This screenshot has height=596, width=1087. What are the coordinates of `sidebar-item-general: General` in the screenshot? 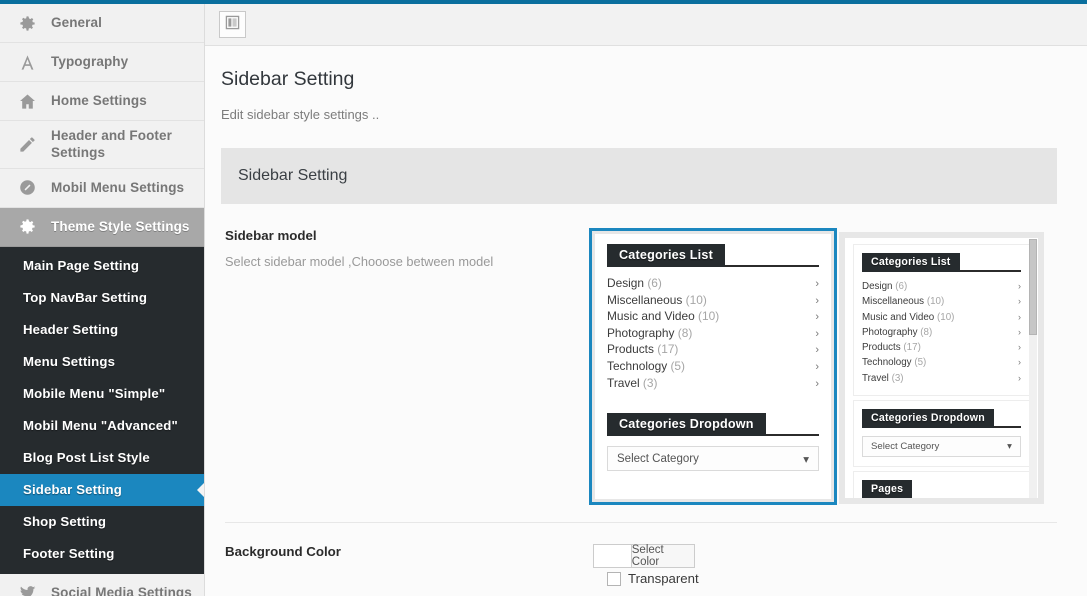 It's located at (102, 23).